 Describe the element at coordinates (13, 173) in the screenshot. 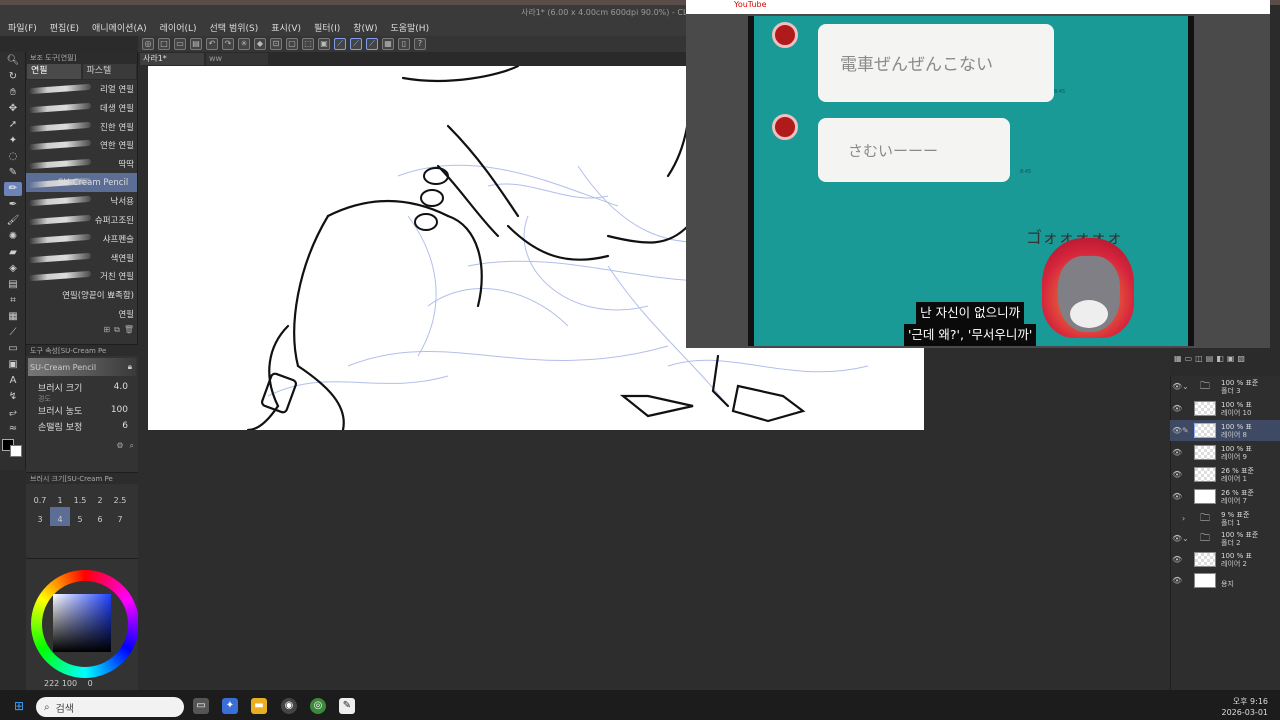

I see `eyedropper-icon: ✎` at that location.